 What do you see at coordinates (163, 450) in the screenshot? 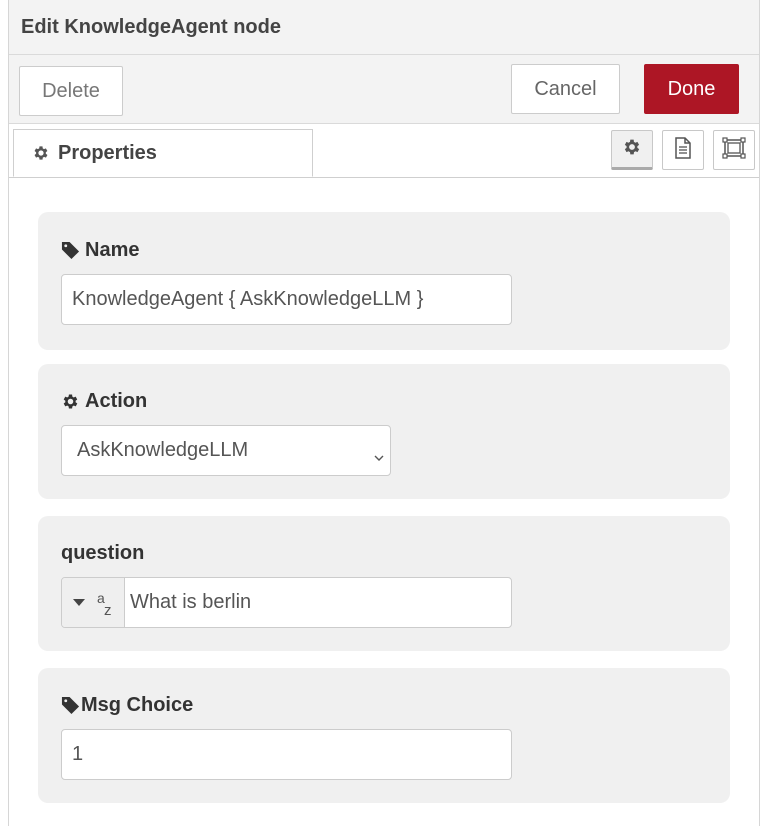
I see `action-selected-value: AskKnowledgeLLM` at bounding box center [163, 450].